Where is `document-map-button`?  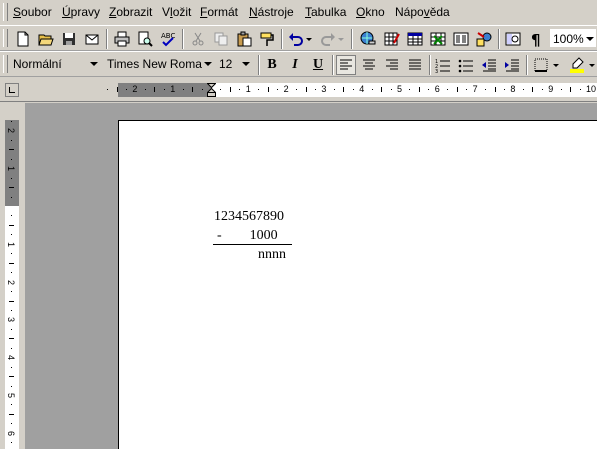 document-map-button is located at coordinates (513, 39).